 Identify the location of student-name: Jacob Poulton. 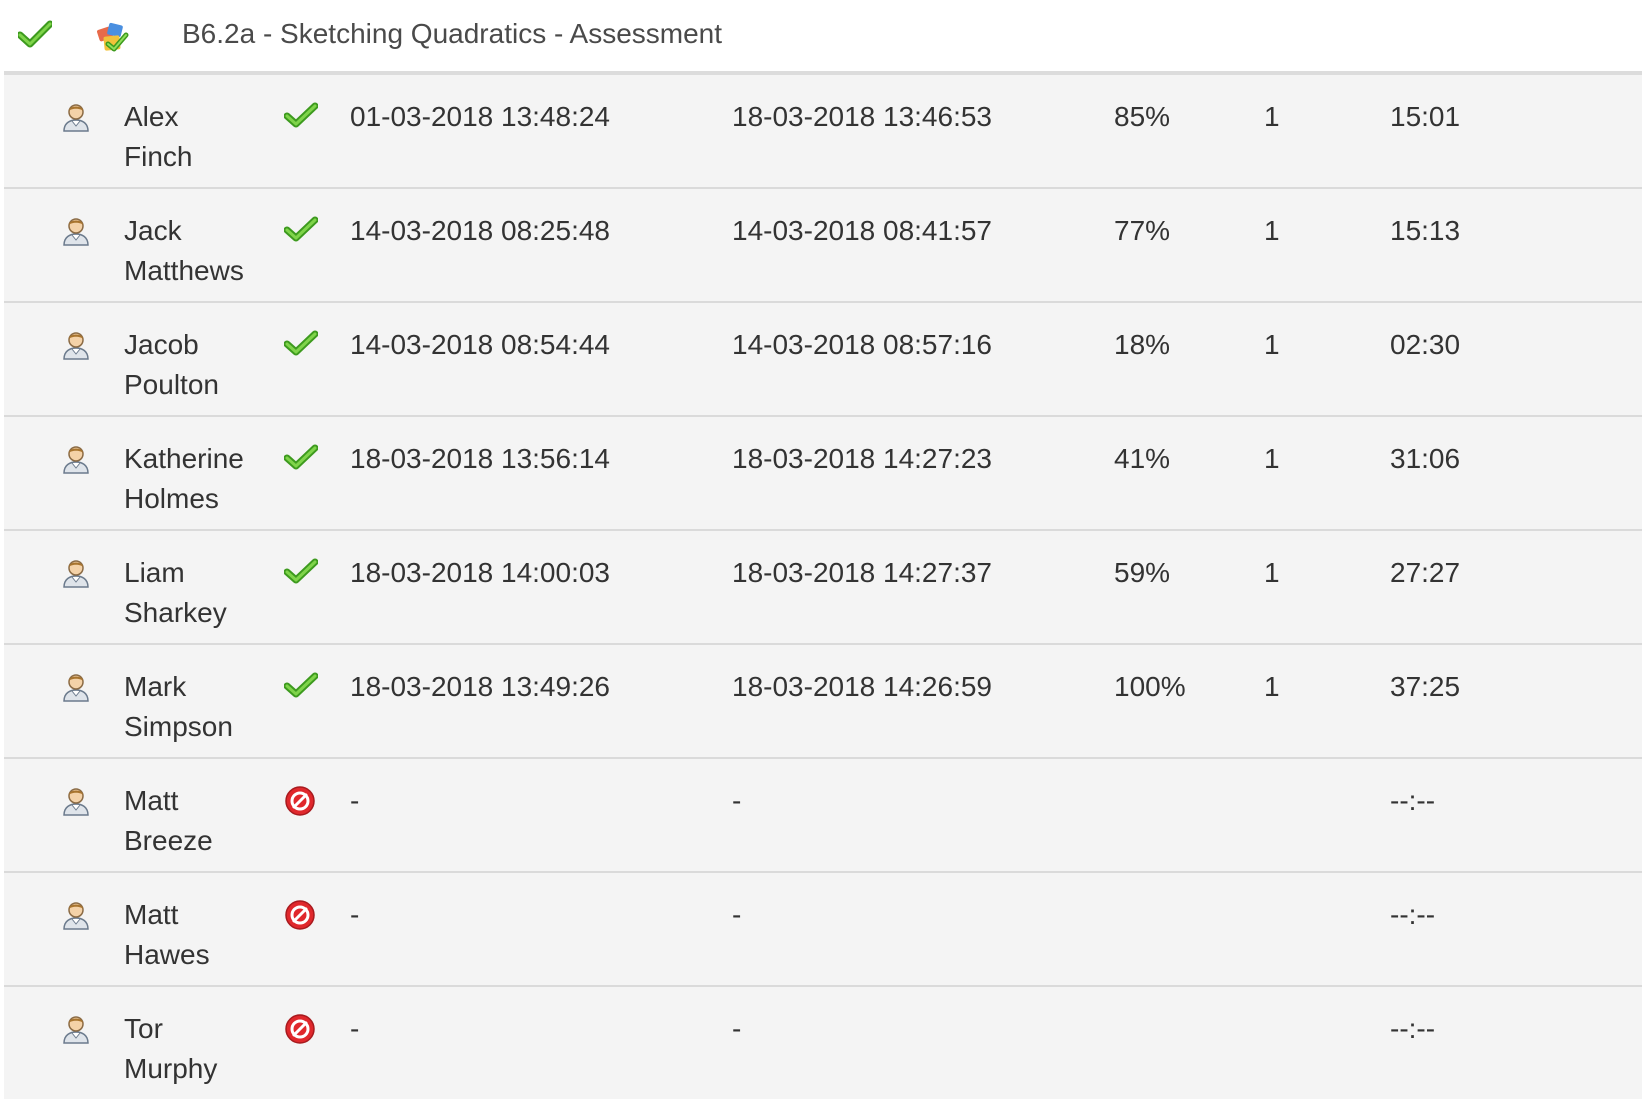
(171, 365).